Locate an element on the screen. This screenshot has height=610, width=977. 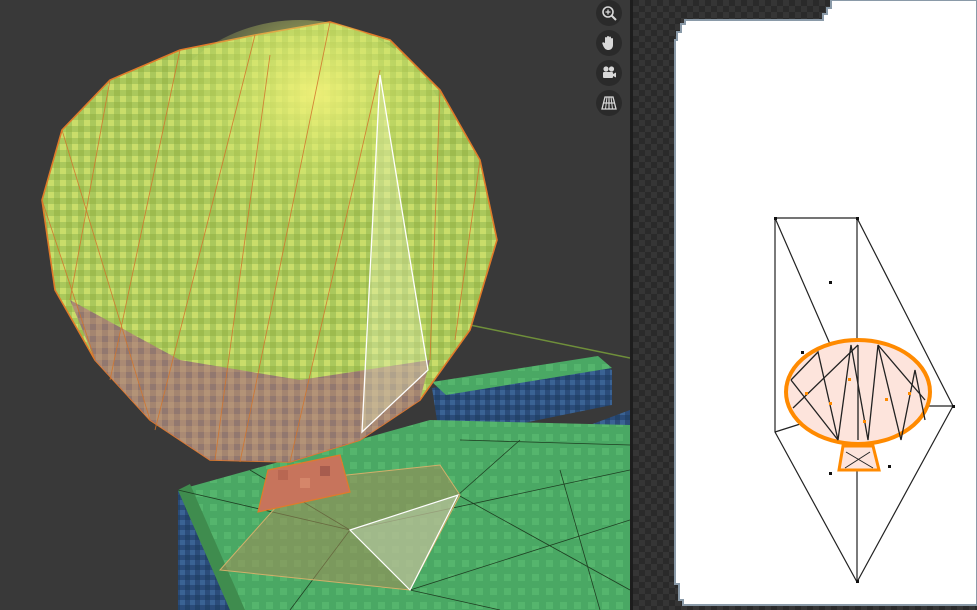
navigation-gizmos is located at coordinates (609, 60).